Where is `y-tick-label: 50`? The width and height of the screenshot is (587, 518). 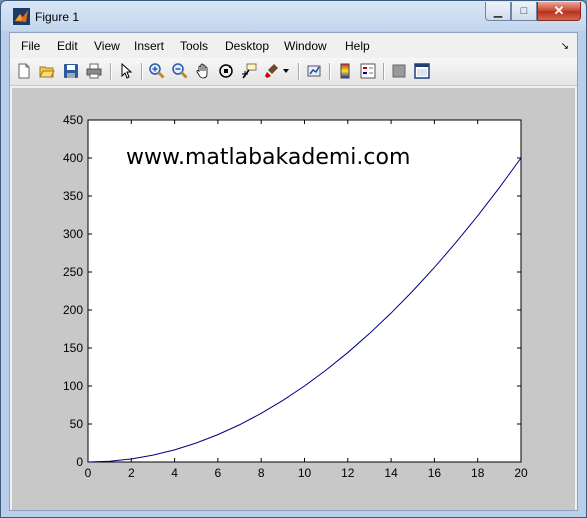 y-tick-label: 50 is located at coordinates (77, 424).